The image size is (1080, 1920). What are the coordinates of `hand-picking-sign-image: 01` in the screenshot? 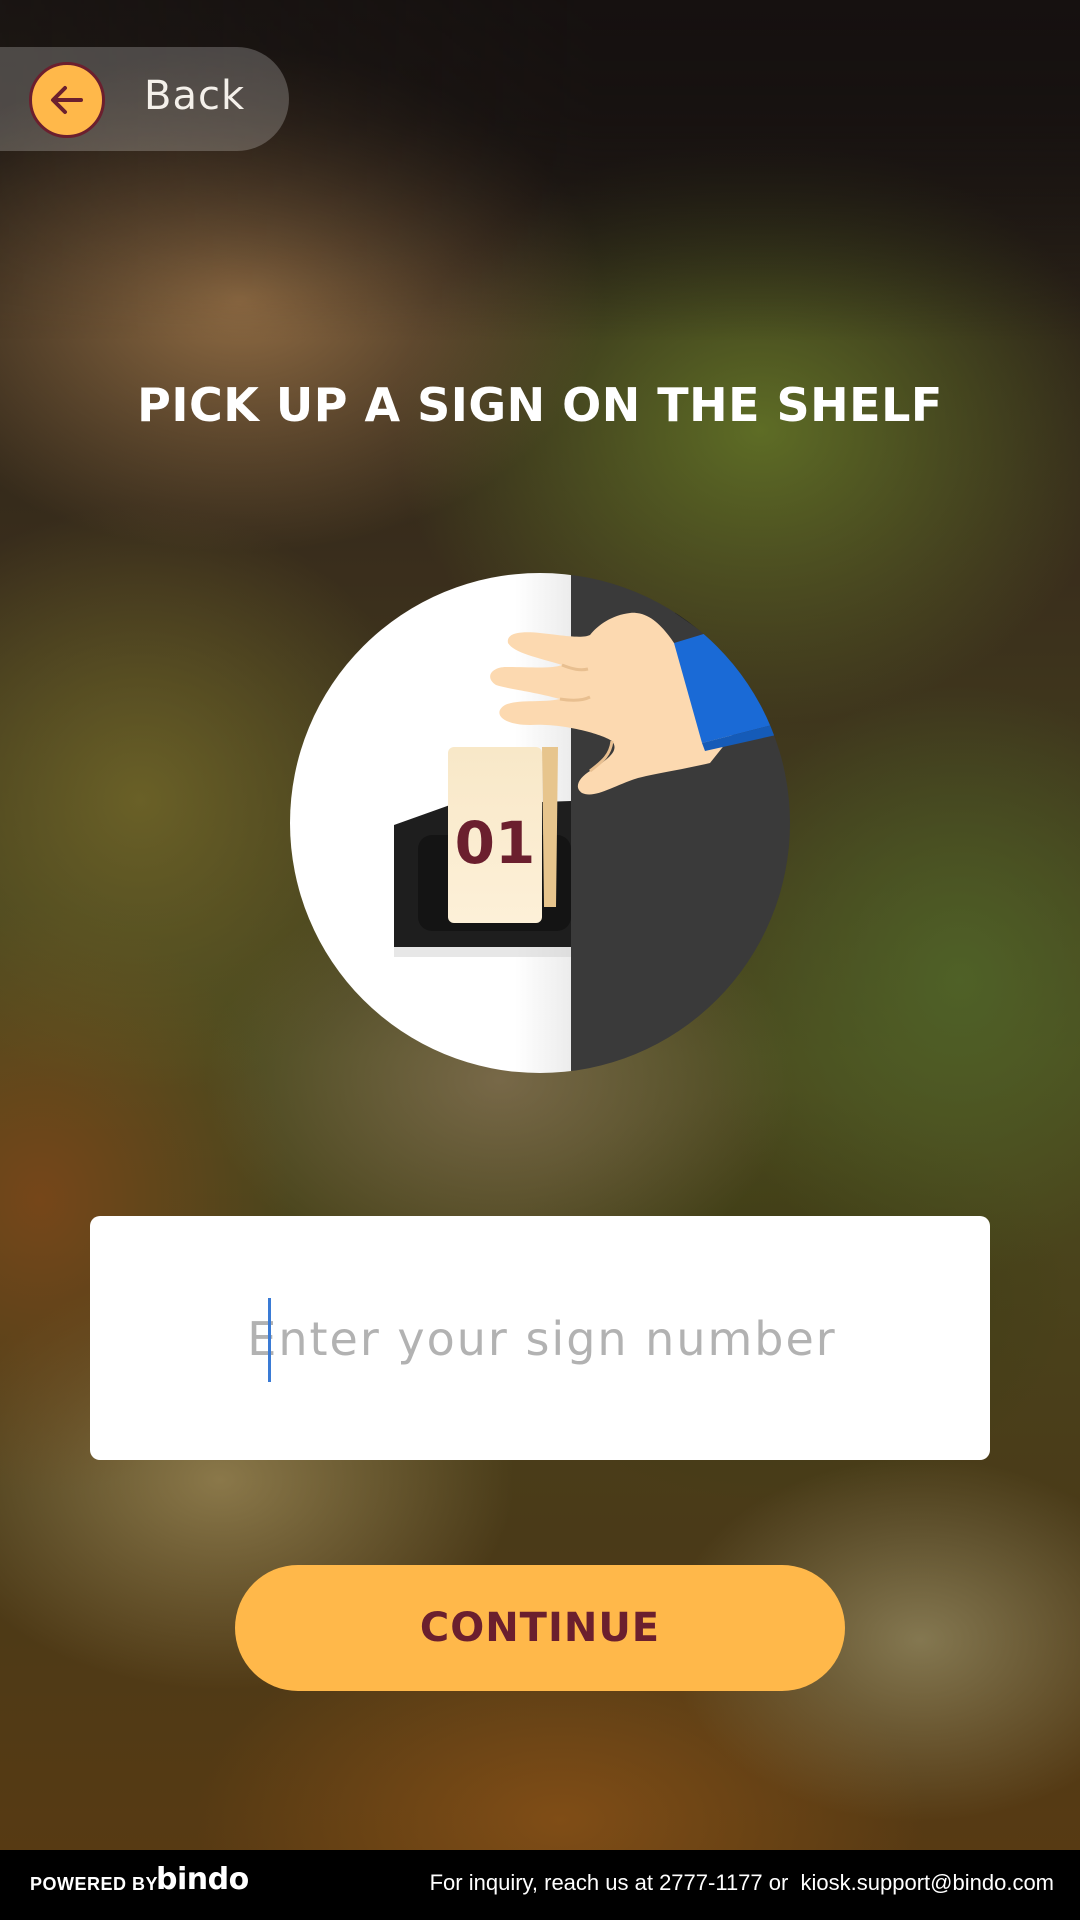 It's located at (540, 823).